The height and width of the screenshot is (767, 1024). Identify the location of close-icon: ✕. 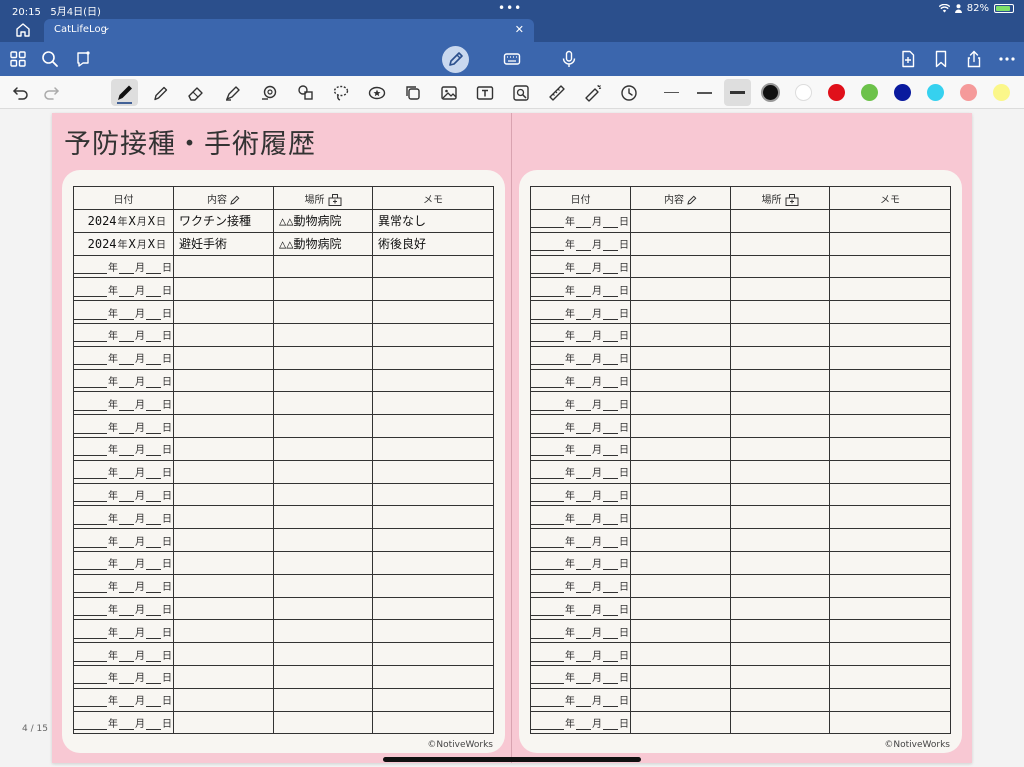
(519, 29).